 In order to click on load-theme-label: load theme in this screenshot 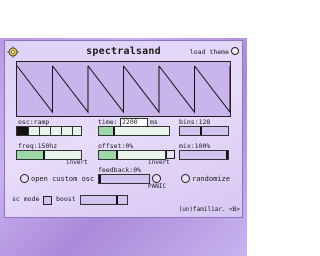, I will do `click(209, 52)`.